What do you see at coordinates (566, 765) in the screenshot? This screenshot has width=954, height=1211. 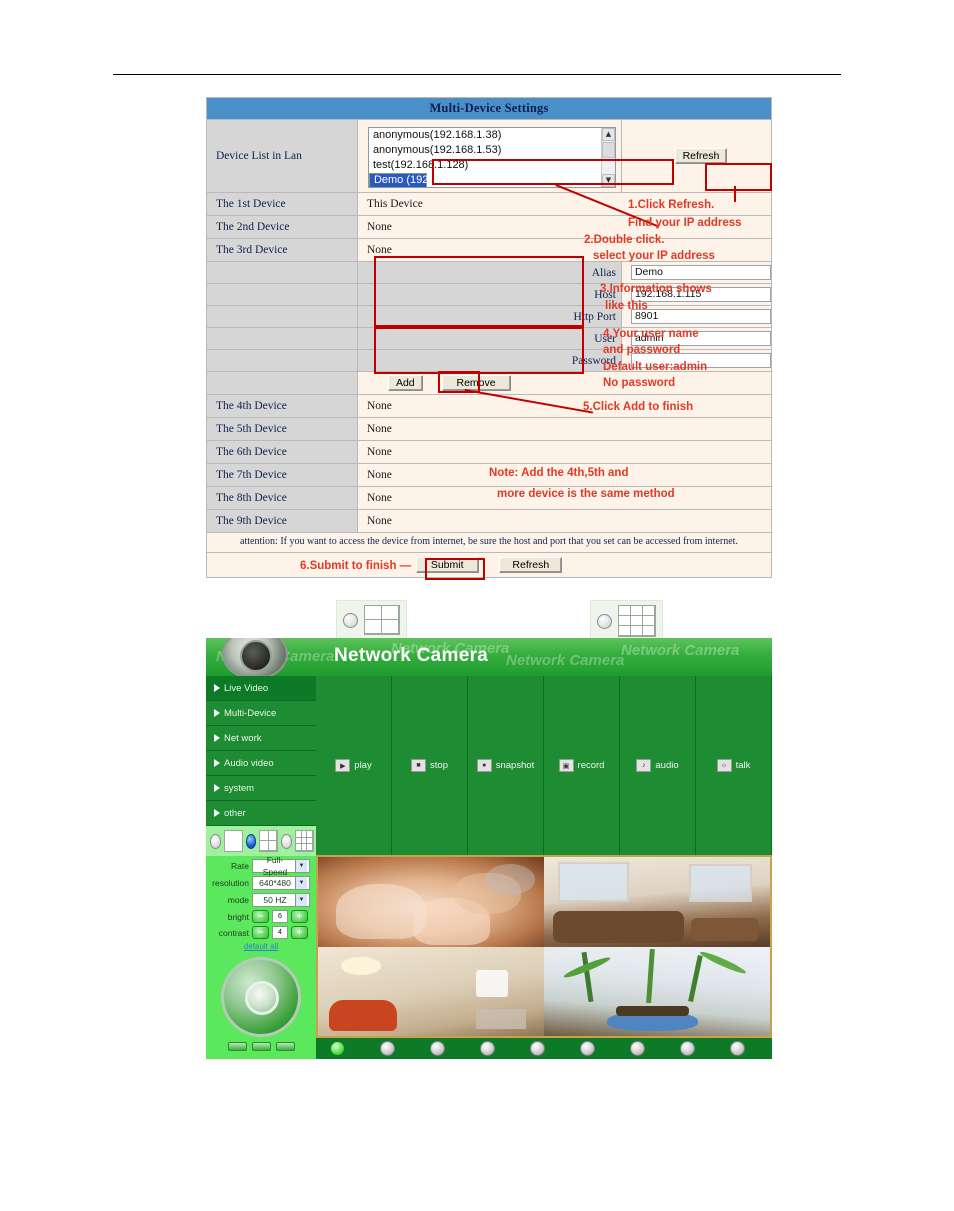 I see `record-icon: ▣` at bounding box center [566, 765].